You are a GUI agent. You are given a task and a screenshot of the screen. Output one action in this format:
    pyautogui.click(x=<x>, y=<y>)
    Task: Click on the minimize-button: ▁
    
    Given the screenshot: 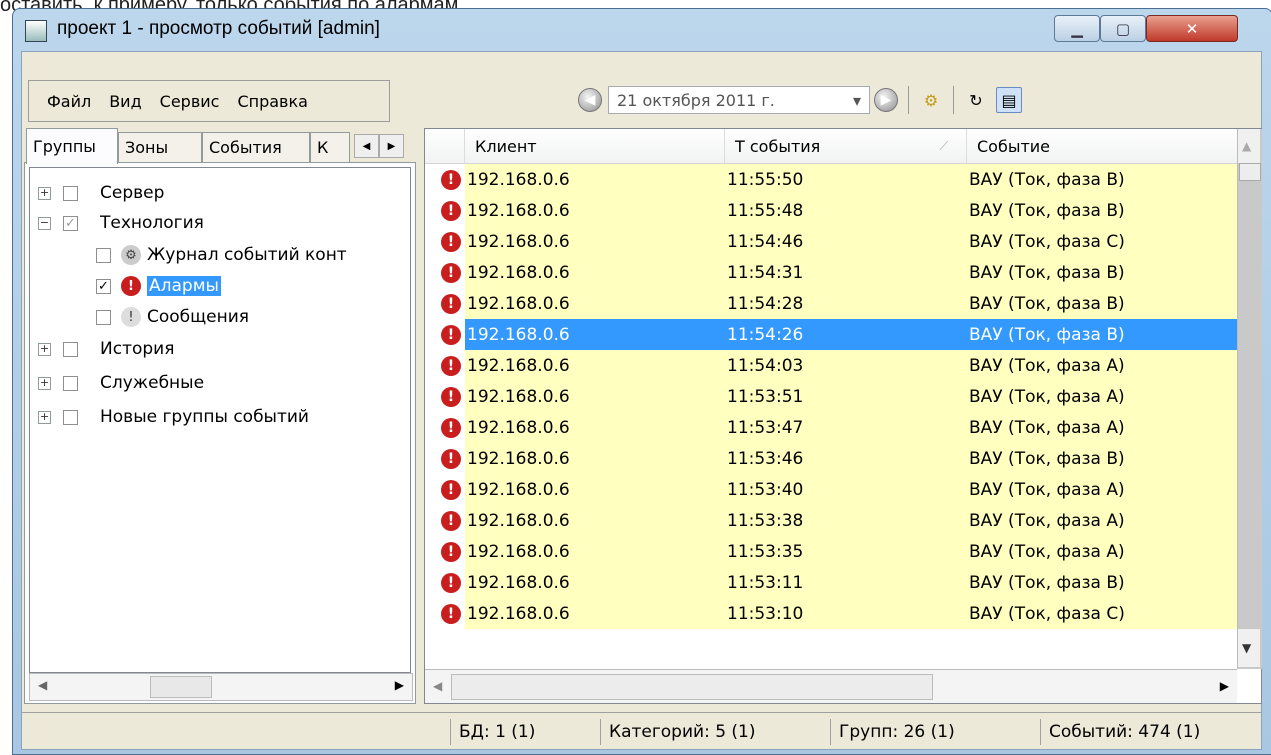 What is the action you would take?
    pyautogui.click(x=1077, y=28)
    